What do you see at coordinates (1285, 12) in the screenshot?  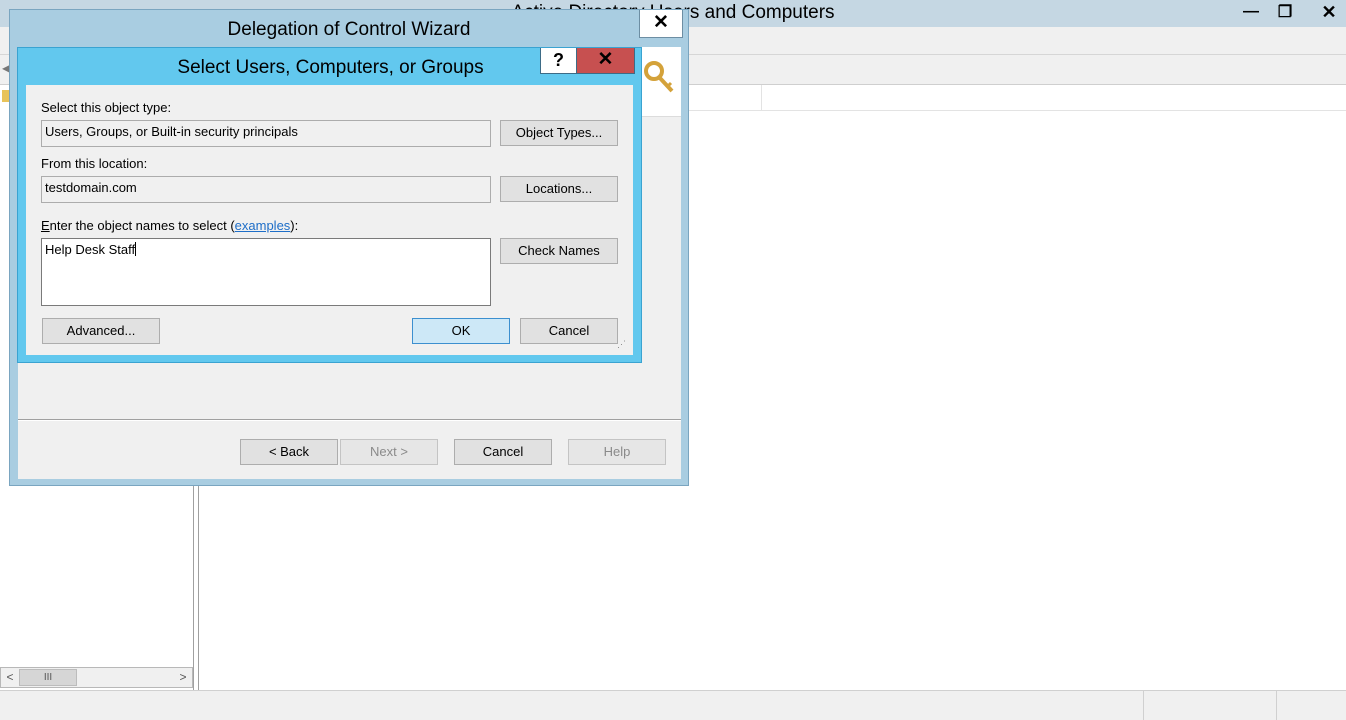 I see `restore-icon: ❐` at bounding box center [1285, 12].